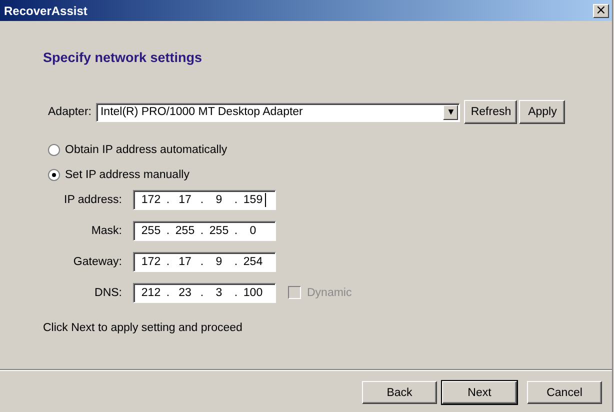 This screenshot has width=614, height=412. What do you see at coordinates (70, 112) in the screenshot?
I see `adapter-label: Adapter:` at bounding box center [70, 112].